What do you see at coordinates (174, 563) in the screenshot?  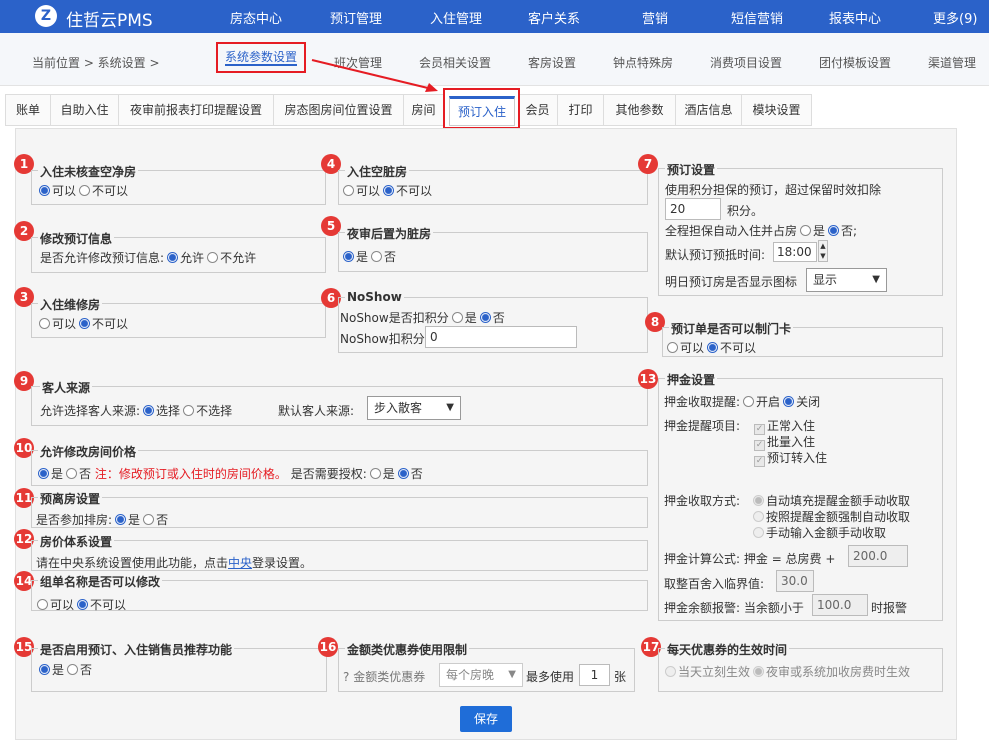 I see `rate-system-text: 请在中央系统设置使用此功能，点击中央登录设置。` at bounding box center [174, 563].